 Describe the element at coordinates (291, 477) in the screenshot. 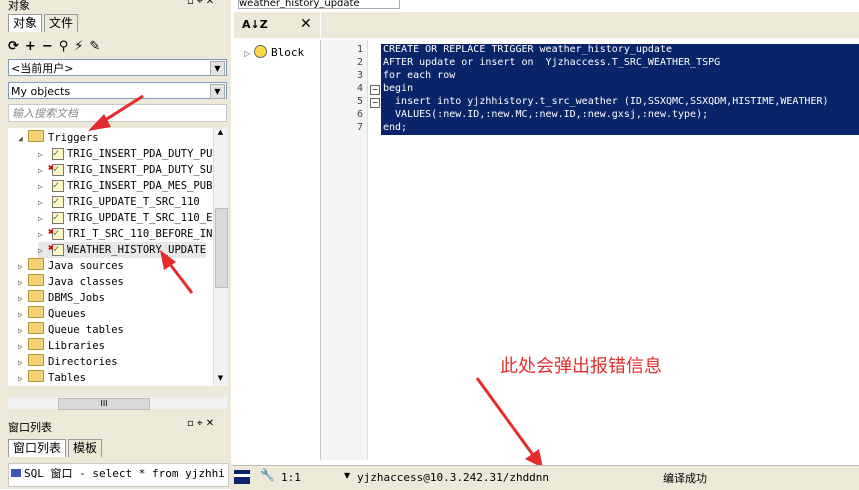

I see `cursor-position: 1:1` at that location.